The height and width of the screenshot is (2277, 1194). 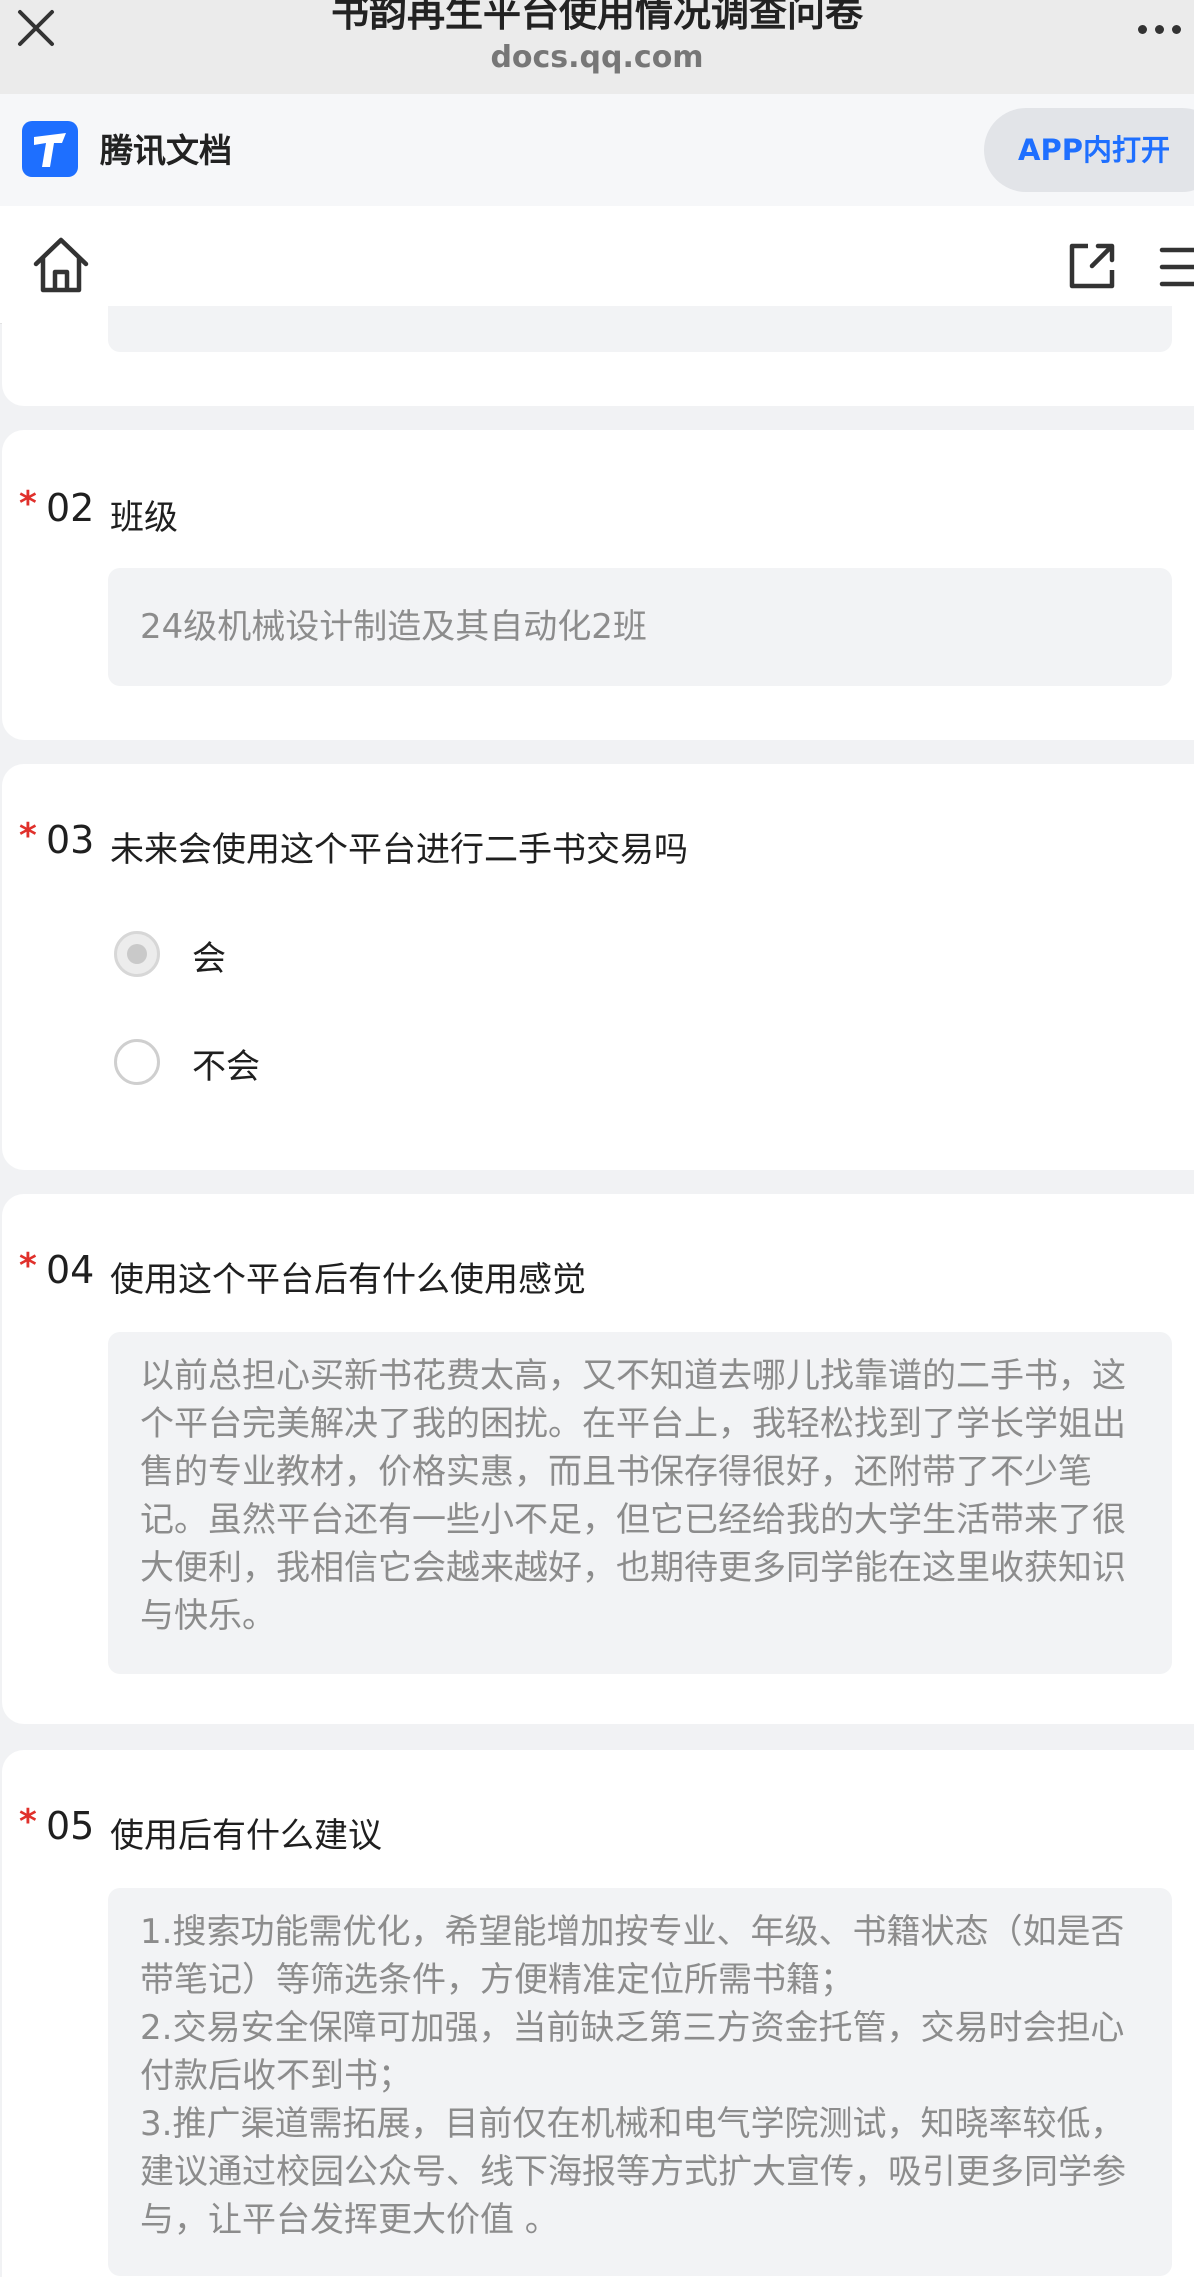 I want to click on question-card-02: * 02 班级 24级机械设计制造及其自动化2班, so click(x=598, y=585).